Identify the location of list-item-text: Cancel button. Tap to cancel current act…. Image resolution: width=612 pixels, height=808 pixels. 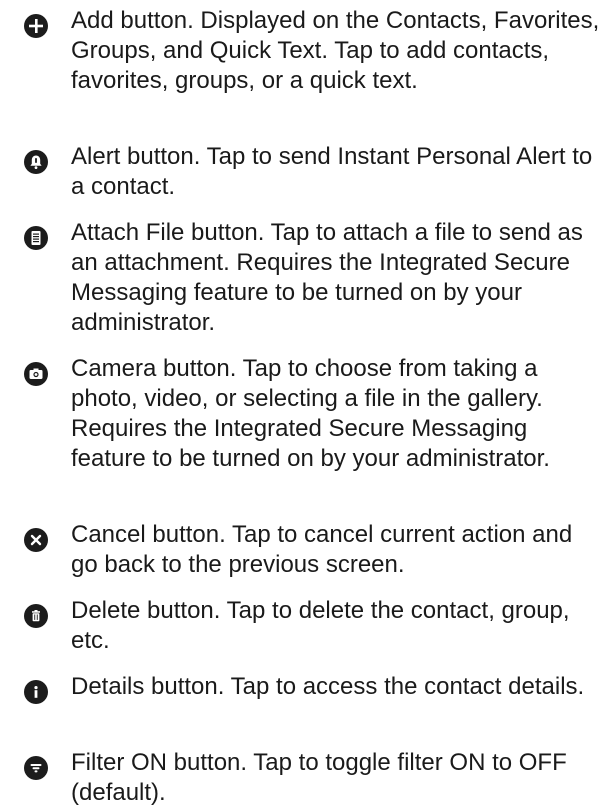
(322, 549).